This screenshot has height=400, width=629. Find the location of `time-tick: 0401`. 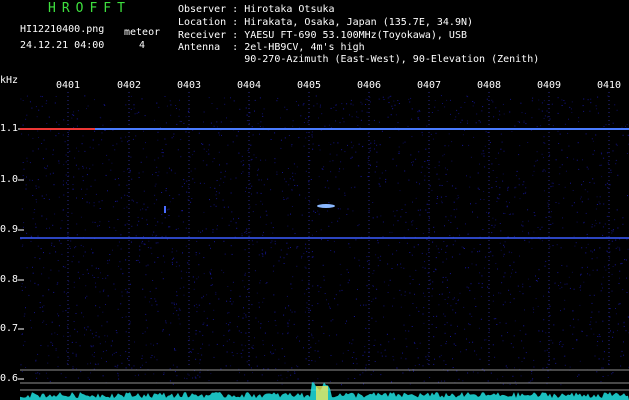

time-tick: 0401 is located at coordinates (68, 85).